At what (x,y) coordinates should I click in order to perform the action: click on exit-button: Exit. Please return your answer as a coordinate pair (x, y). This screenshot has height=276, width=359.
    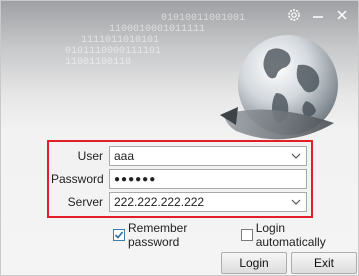
    Looking at the image, I should click on (324, 263).